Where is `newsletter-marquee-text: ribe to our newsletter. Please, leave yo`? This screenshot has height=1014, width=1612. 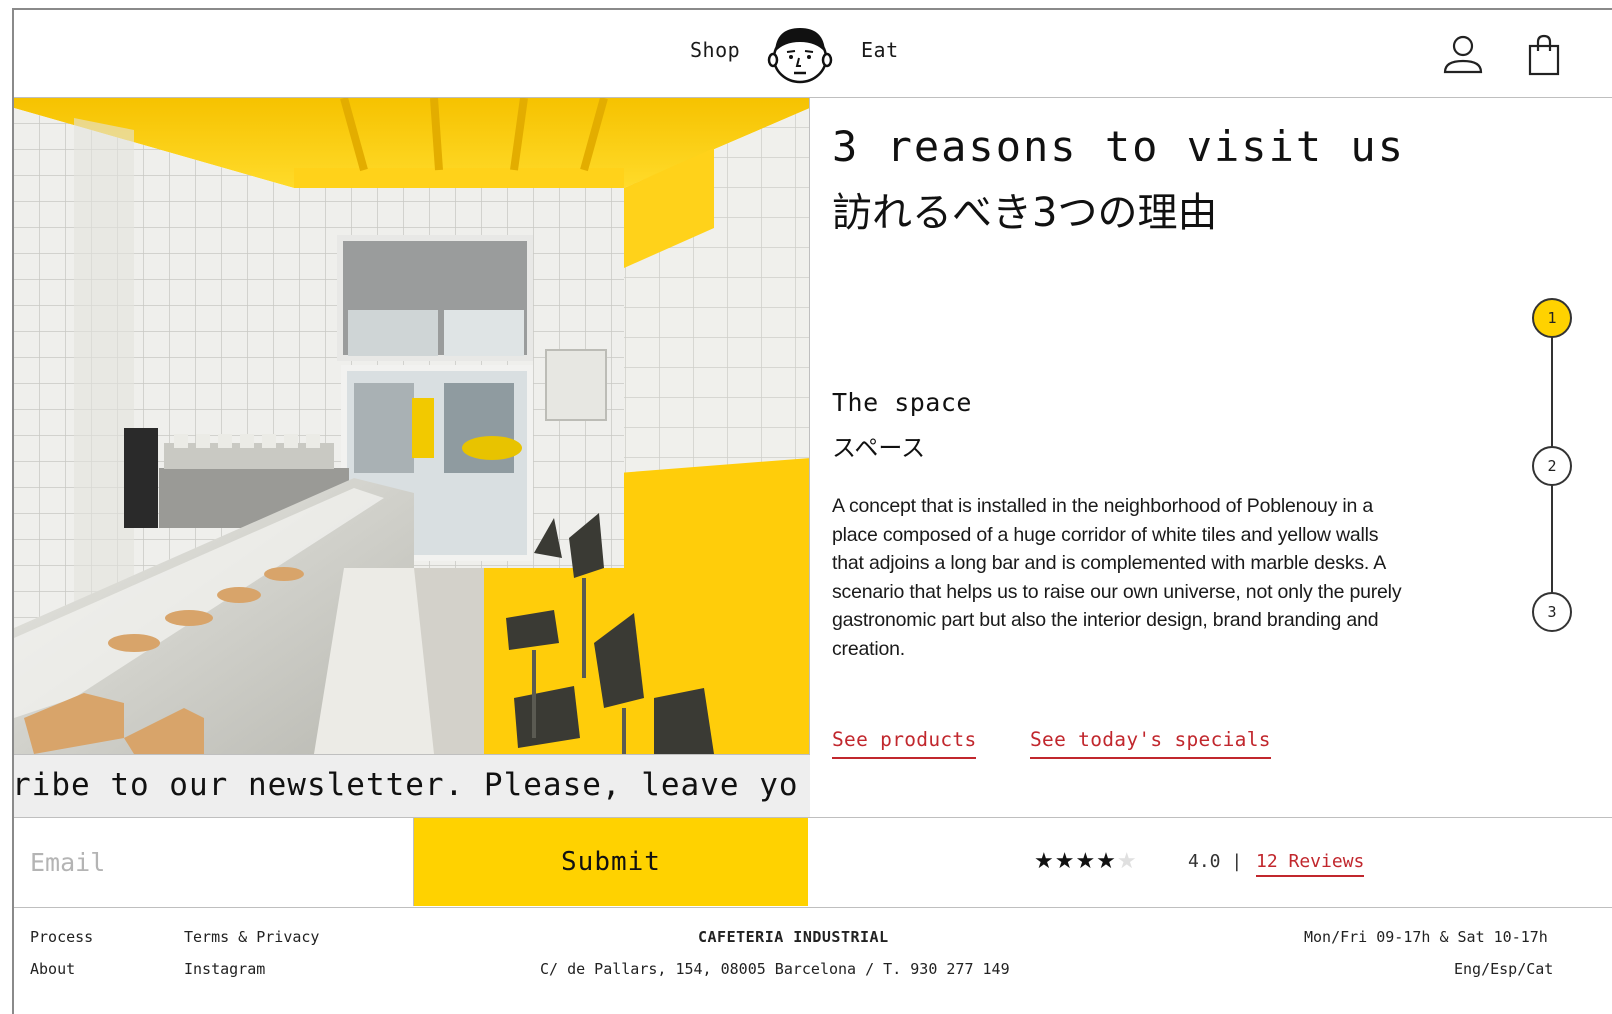 newsletter-marquee-text: ribe to our newsletter. Please, leave yo is located at coordinates (406, 785).